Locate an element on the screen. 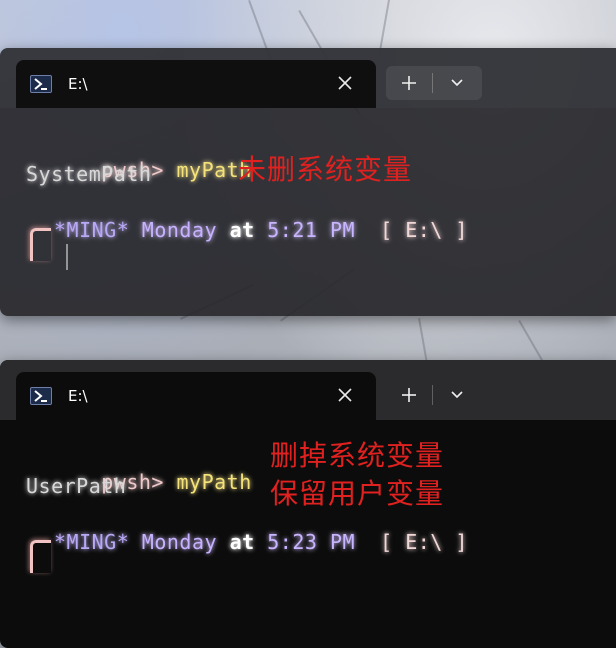 This screenshot has height=648, width=616. time-text: 5:23 PM is located at coordinates (311, 542).